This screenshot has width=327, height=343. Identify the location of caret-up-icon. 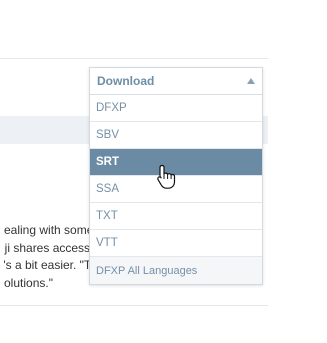
(251, 81).